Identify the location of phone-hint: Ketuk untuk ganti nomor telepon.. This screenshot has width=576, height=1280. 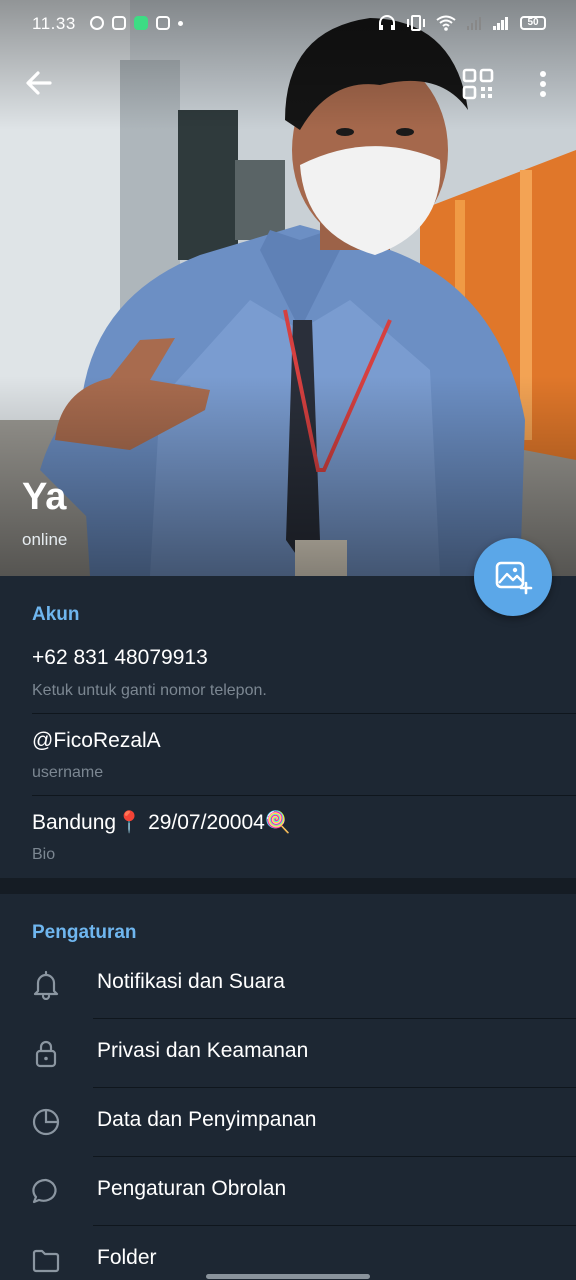
(149, 690).